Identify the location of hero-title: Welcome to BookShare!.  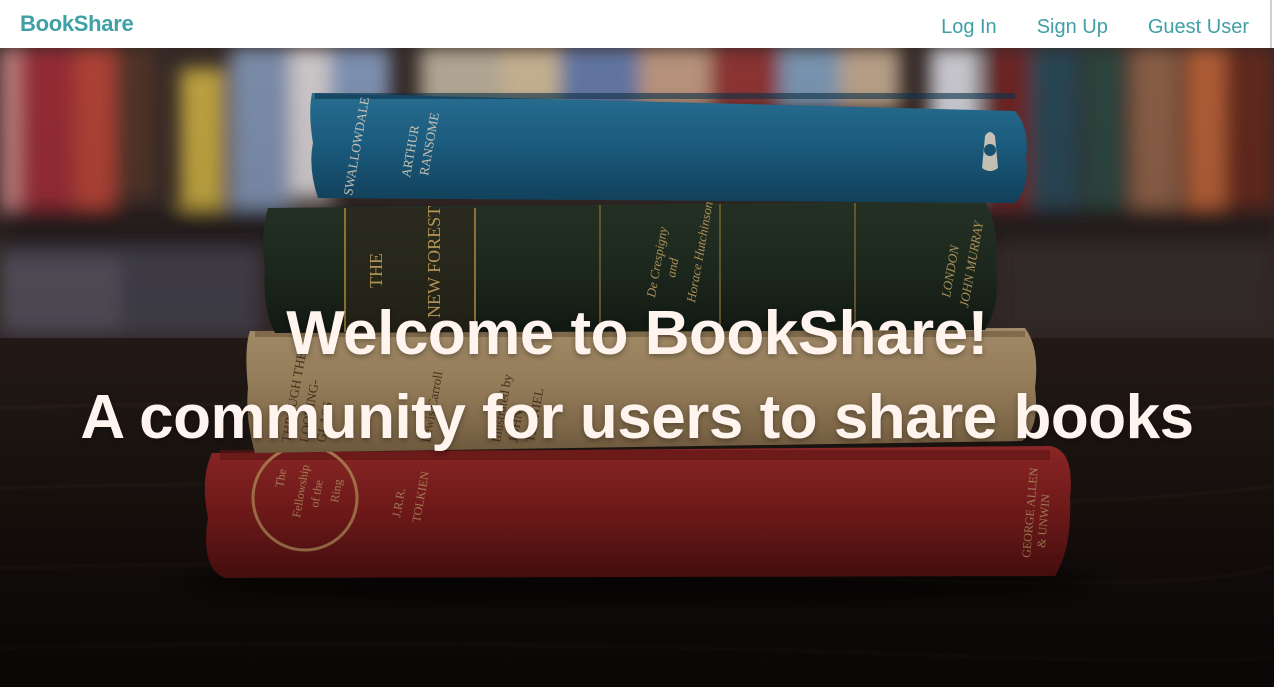
(637, 333).